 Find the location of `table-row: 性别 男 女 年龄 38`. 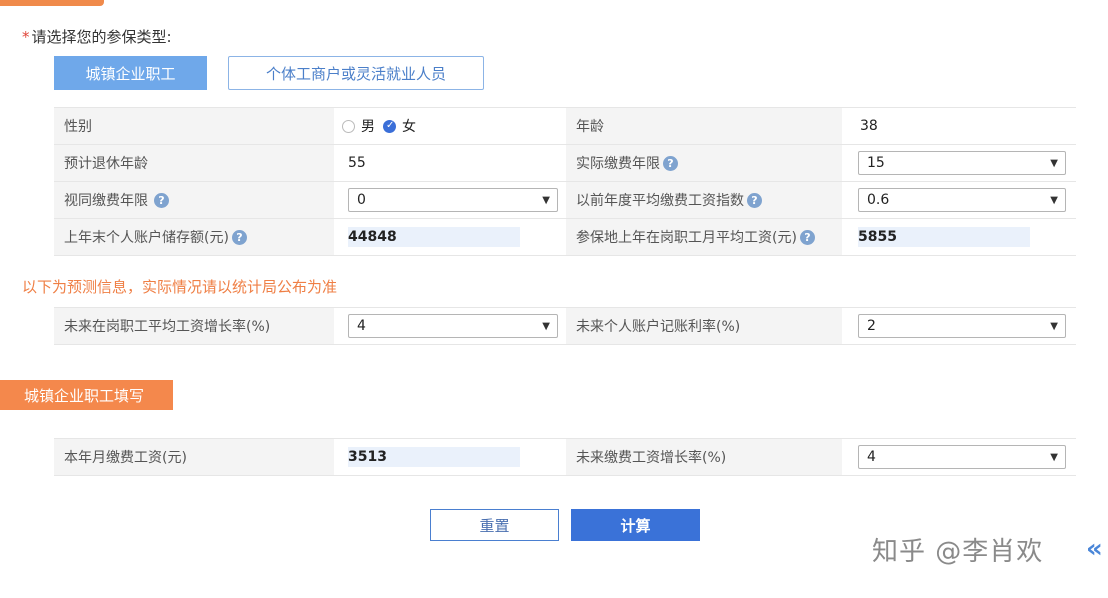

table-row: 性别 男 女 年龄 38 is located at coordinates (565, 126).